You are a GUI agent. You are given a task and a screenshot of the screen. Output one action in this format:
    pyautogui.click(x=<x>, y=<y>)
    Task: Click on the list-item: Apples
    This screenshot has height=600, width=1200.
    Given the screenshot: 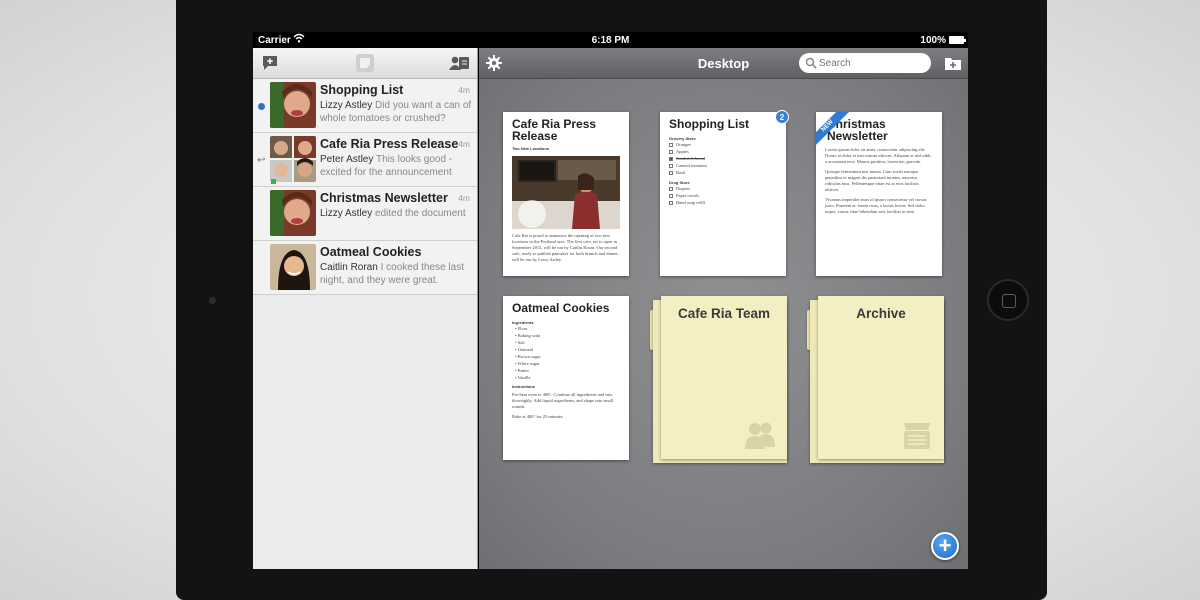 What is the action you would take?
    pyautogui.click(x=723, y=151)
    